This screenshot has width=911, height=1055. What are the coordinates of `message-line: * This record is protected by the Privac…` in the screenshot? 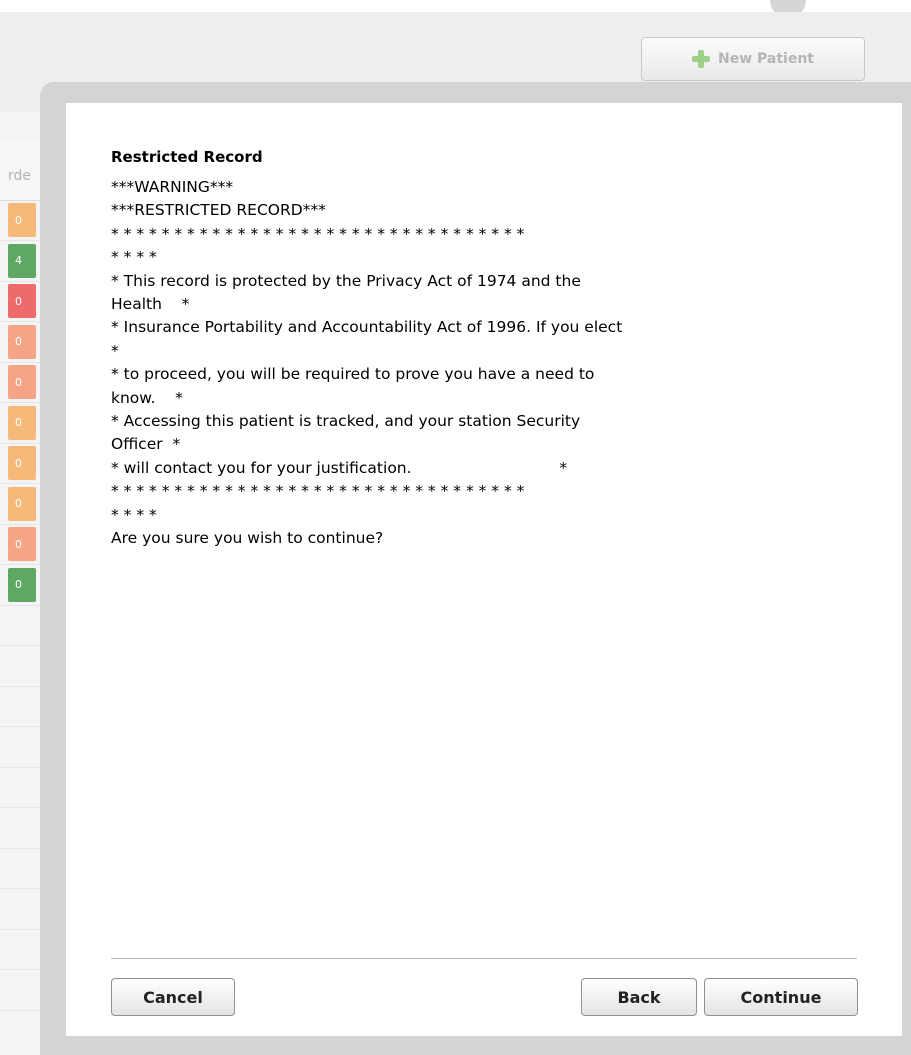 It's located at (346, 280).